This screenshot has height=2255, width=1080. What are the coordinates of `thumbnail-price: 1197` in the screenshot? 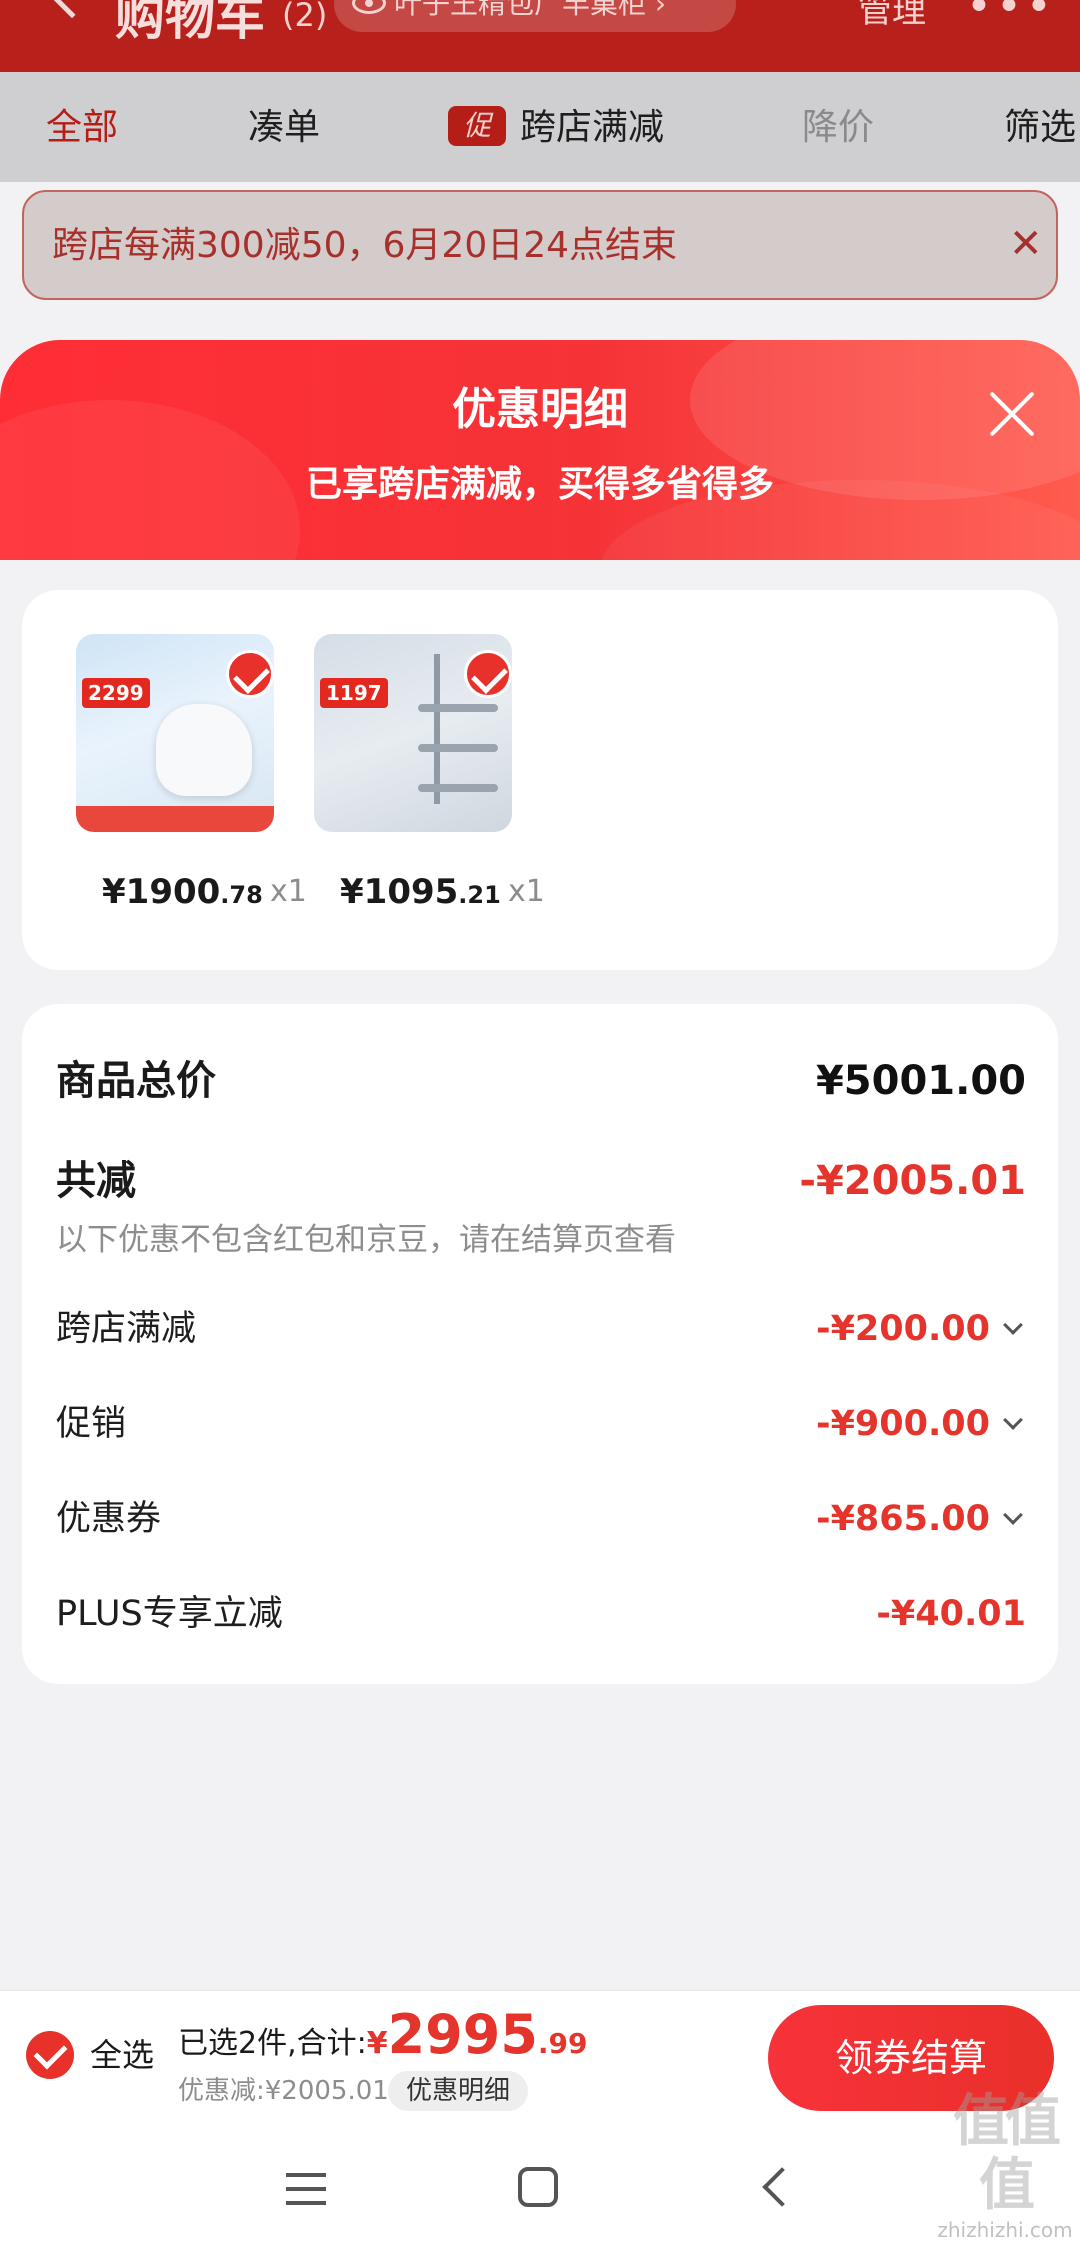 It's located at (354, 693).